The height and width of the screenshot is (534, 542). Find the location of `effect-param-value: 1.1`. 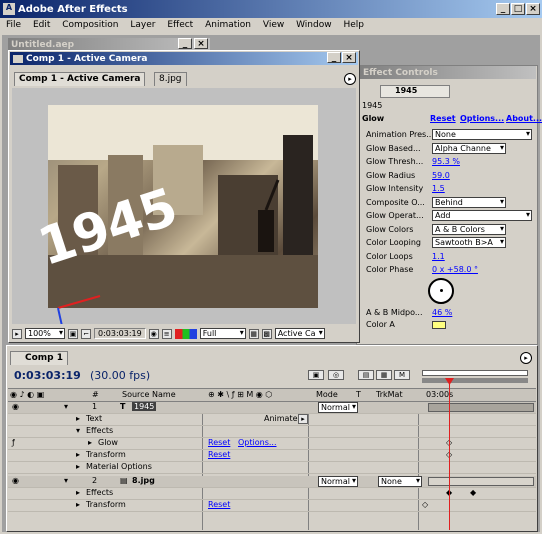

effect-param-value: 1.1 is located at coordinates (438, 256).